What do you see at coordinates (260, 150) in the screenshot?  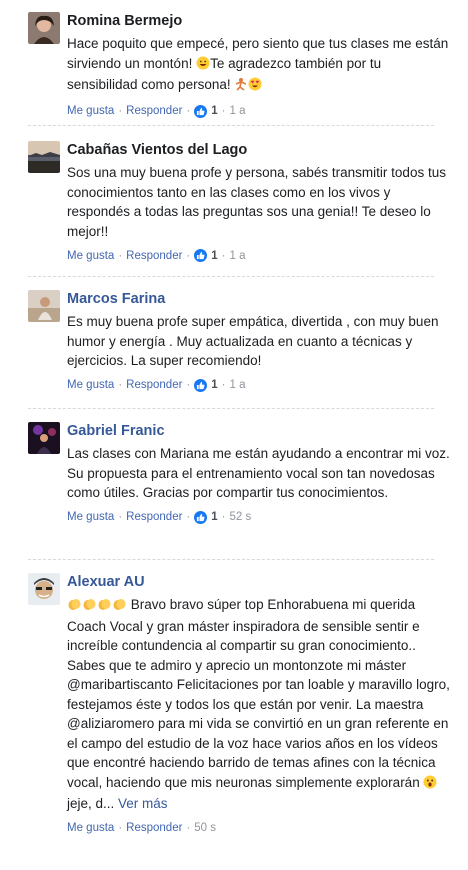 I see `comment-author: Cabañas Vientos del Lago` at bounding box center [260, 150].